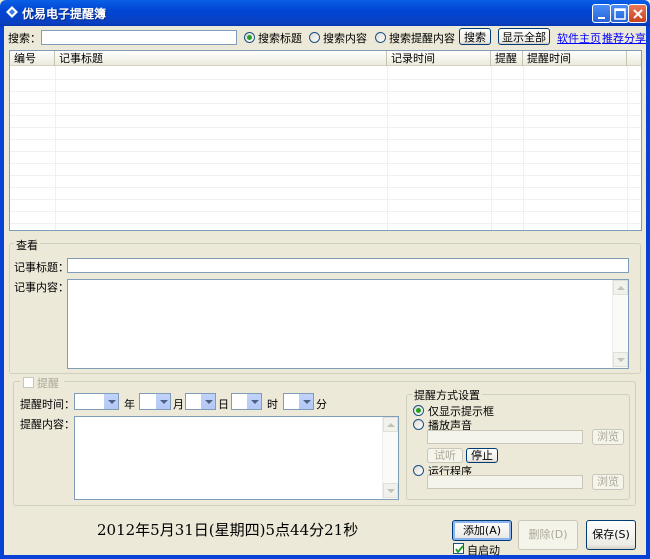 The image size is (650, 559). What do you see at coordinates (280, 38) in the screenshot?
I see `search-title-label: 搜索标题` at bounding box center [280, 38].